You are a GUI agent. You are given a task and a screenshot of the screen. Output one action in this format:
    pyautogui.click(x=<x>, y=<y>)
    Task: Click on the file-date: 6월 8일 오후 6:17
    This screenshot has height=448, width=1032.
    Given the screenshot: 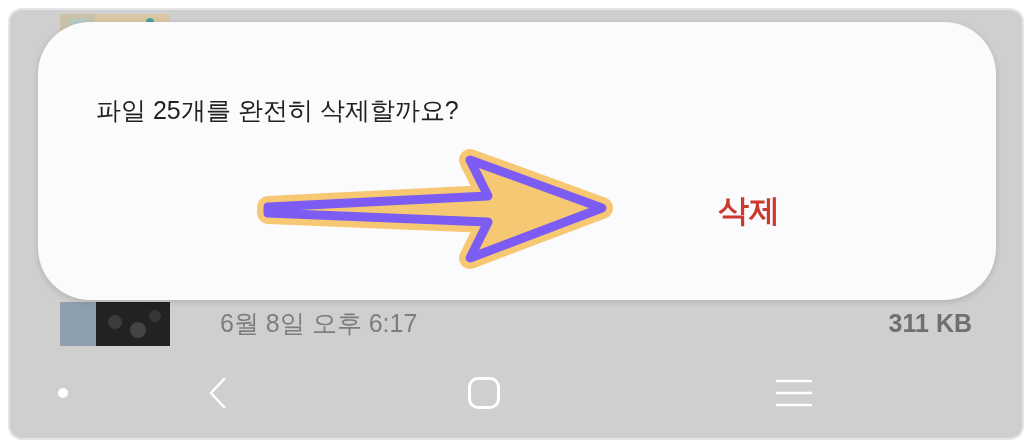 What is the action you would take?
    pyautogui.click(x=319, y=324)
    